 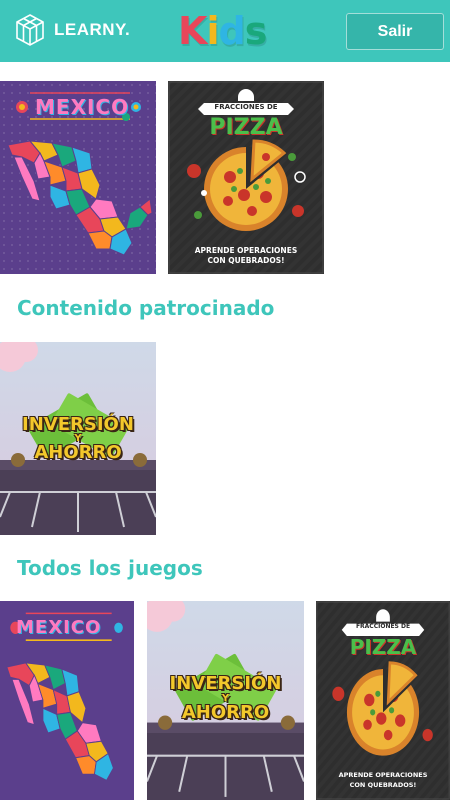 What do you see at coordinates (246, 260) in the screenshot?
I see `pizza-subtitle-2: CON QUEBRADOS!` at bounding box center [246, 260].